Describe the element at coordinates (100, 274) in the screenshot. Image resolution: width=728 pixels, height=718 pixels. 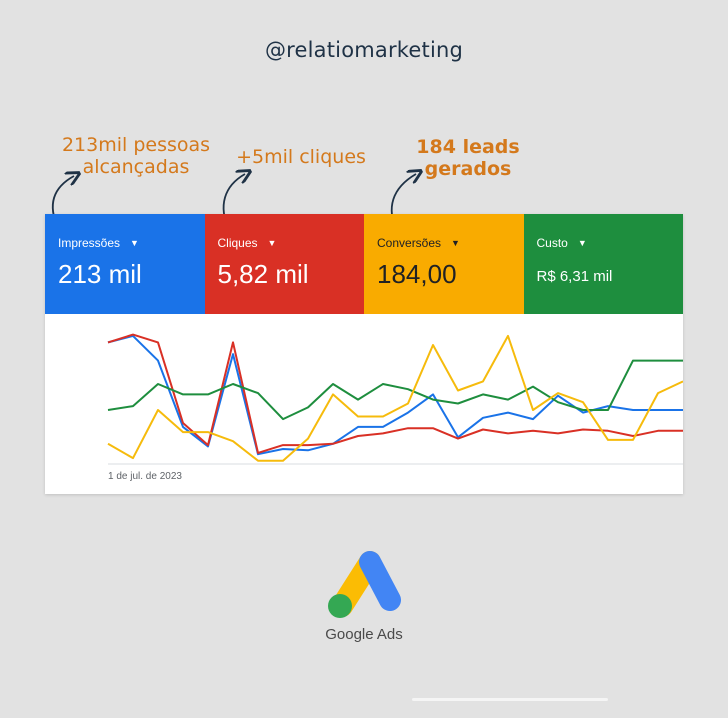
I see `metric-value-impressions: 213 mil` at that location.